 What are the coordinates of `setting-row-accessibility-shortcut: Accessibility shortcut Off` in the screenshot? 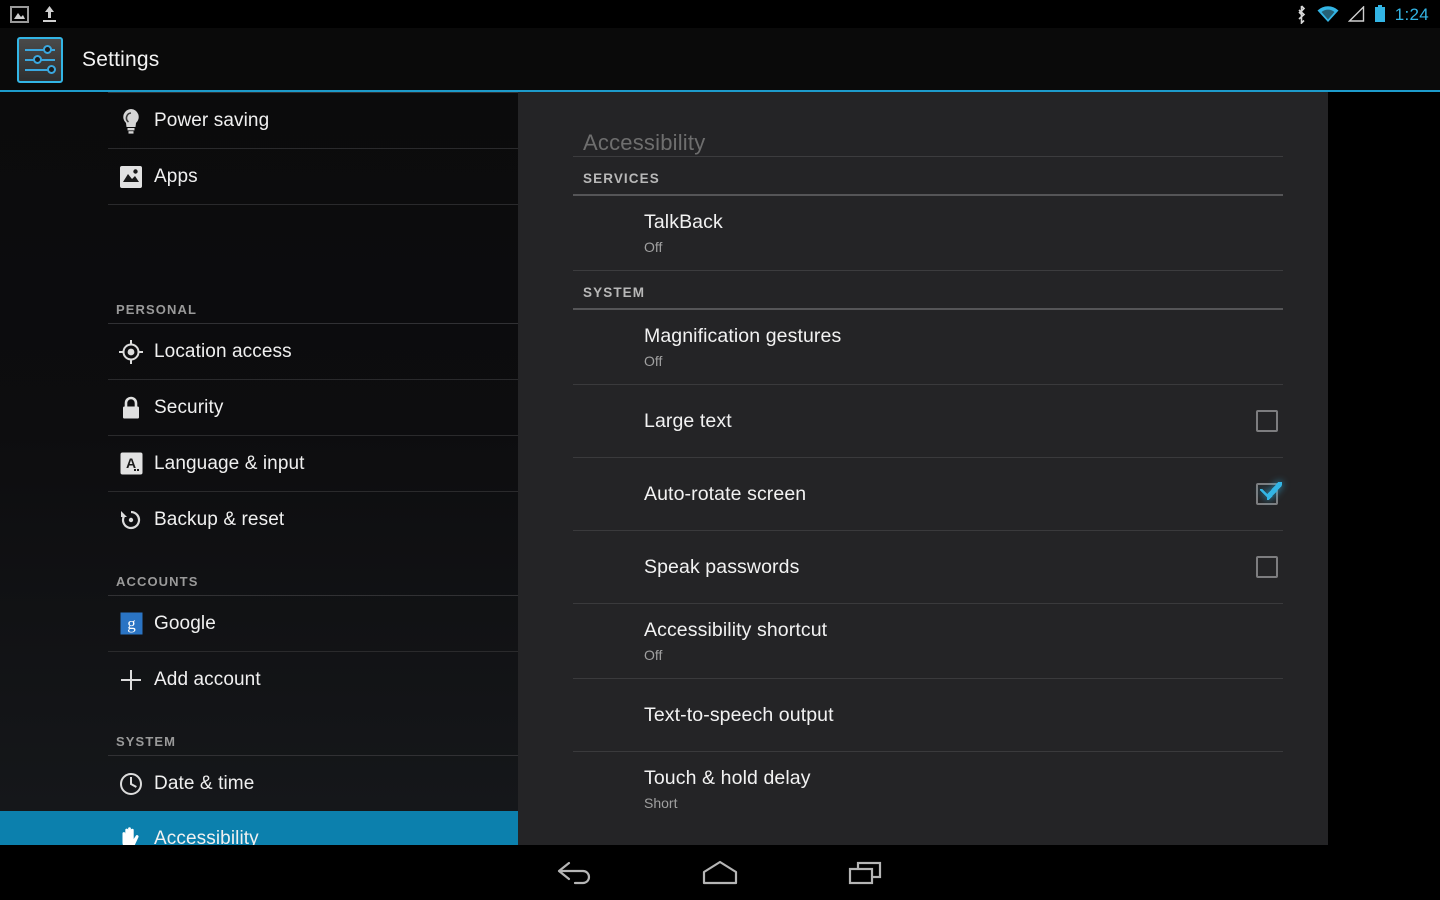 It's located at (928, 640).